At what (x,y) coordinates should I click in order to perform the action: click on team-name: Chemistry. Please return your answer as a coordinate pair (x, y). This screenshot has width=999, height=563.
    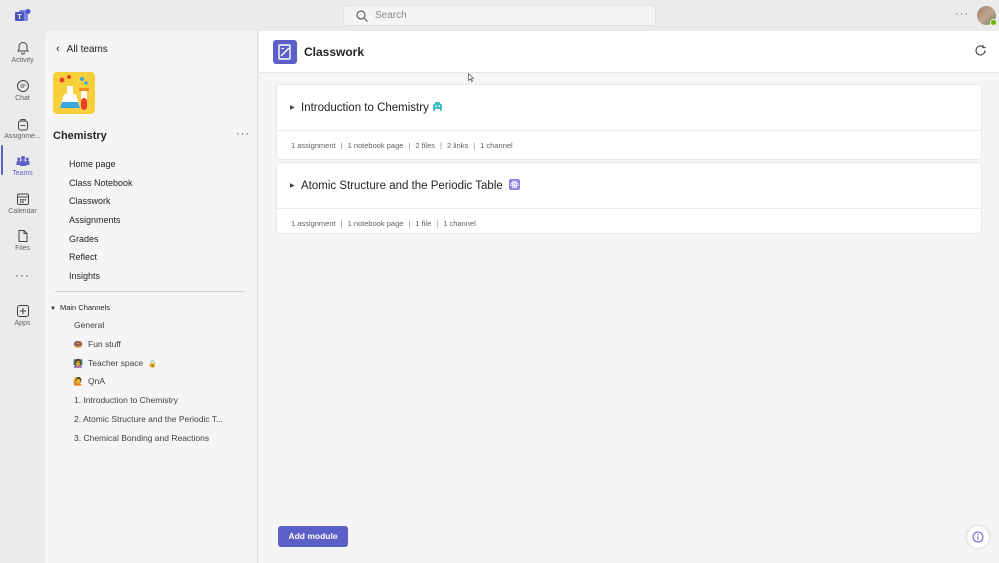
    Looking at the image, I should click on (80, 136).